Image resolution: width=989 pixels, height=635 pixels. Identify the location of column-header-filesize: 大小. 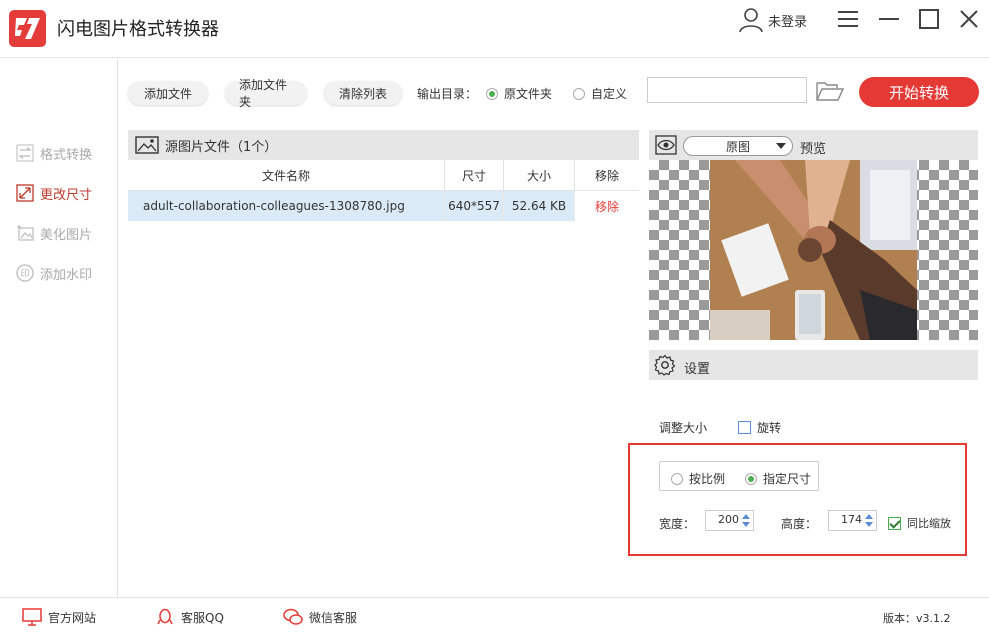
(539, 175).